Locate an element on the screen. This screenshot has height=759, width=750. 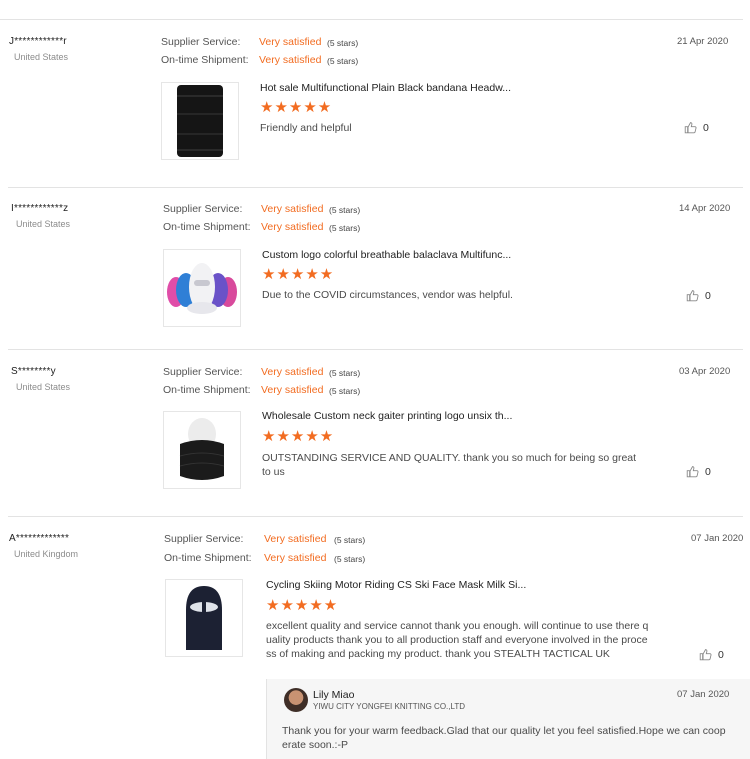
review-date: 21 Apr 2020 is located at coordinates (703, 41).